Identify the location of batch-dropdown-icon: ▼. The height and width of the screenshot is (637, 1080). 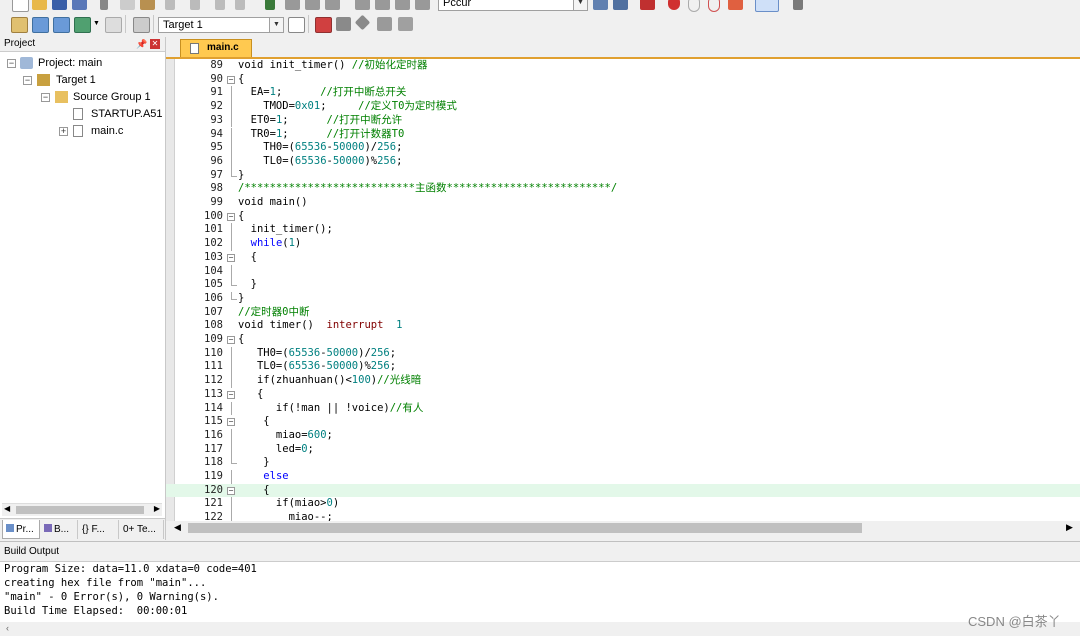
(96, 23).